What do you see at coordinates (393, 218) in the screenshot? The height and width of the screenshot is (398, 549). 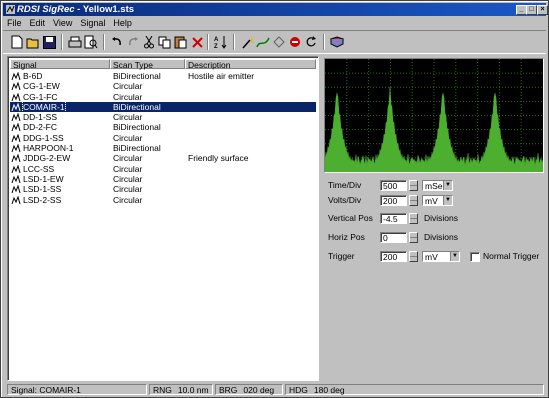 I see `vertical-pos-input: -4.5` at bounding box center [393, 218].